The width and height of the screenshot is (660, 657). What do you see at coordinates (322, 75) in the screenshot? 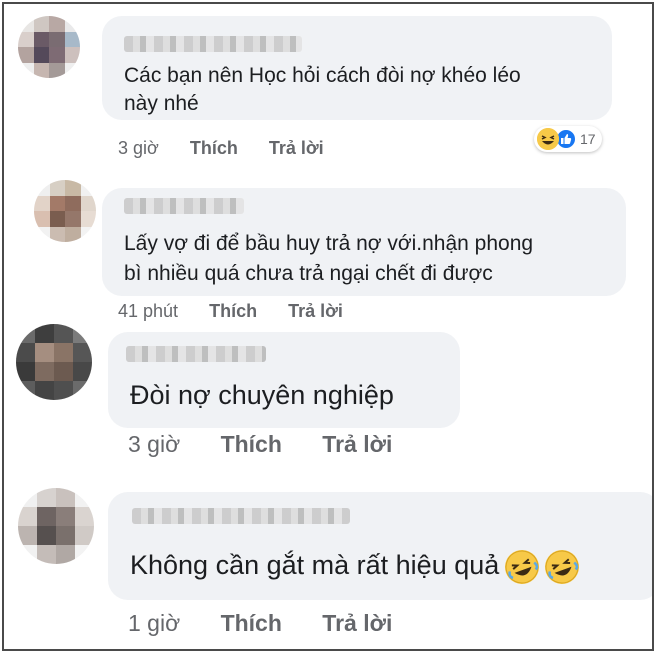
I see `comment-text-line: Các bạn nên Học hỏi cách đòi nợ khéo léo` at bounding box center [322, 75].